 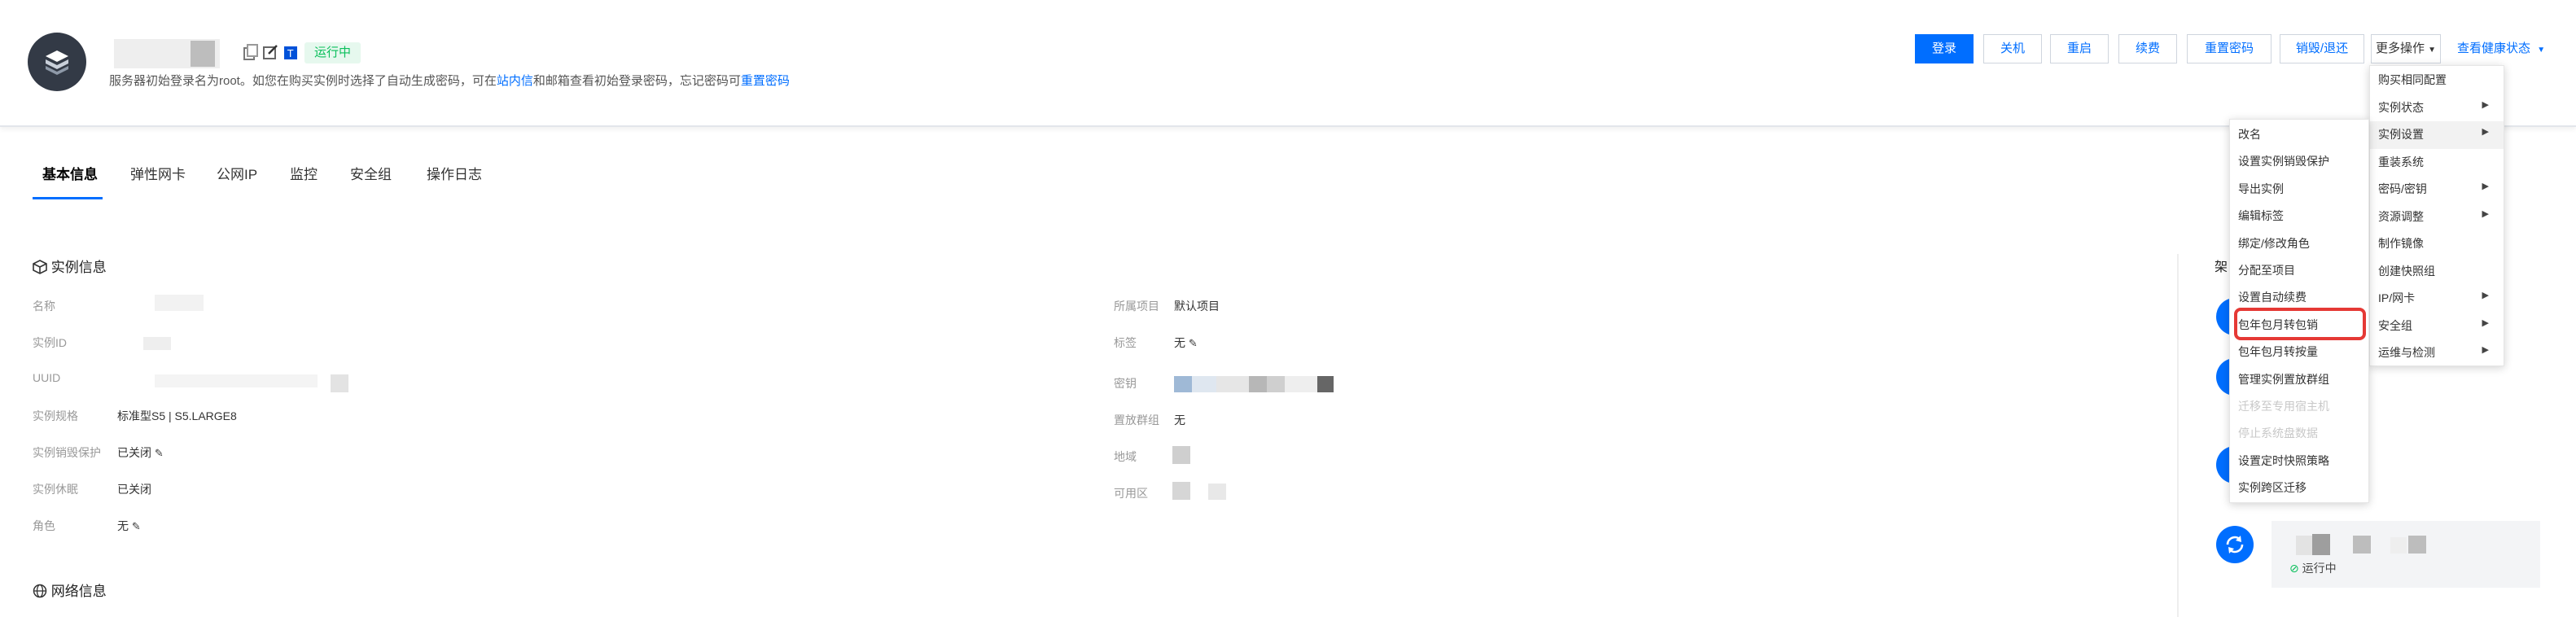 What do you see at coordinates (2278, 433) in the screenshot?
I see `submenu-item: 停止系统盘数据` at bounding box center [2278, 433].